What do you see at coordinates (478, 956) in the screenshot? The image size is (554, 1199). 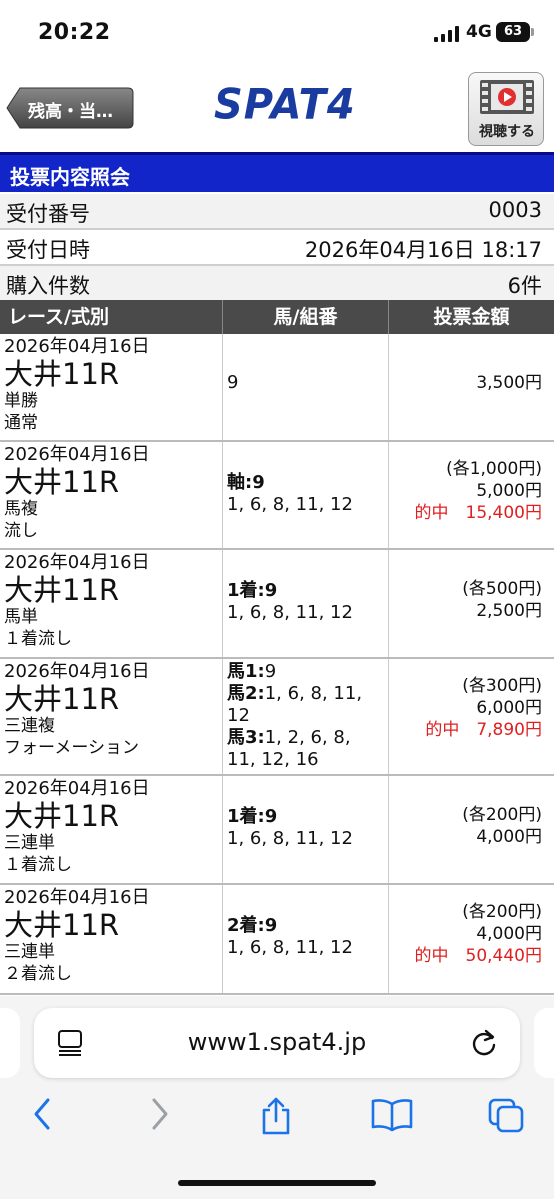 I see `payout-amount: 的中 50,440円` at bounding box center [478, 956].